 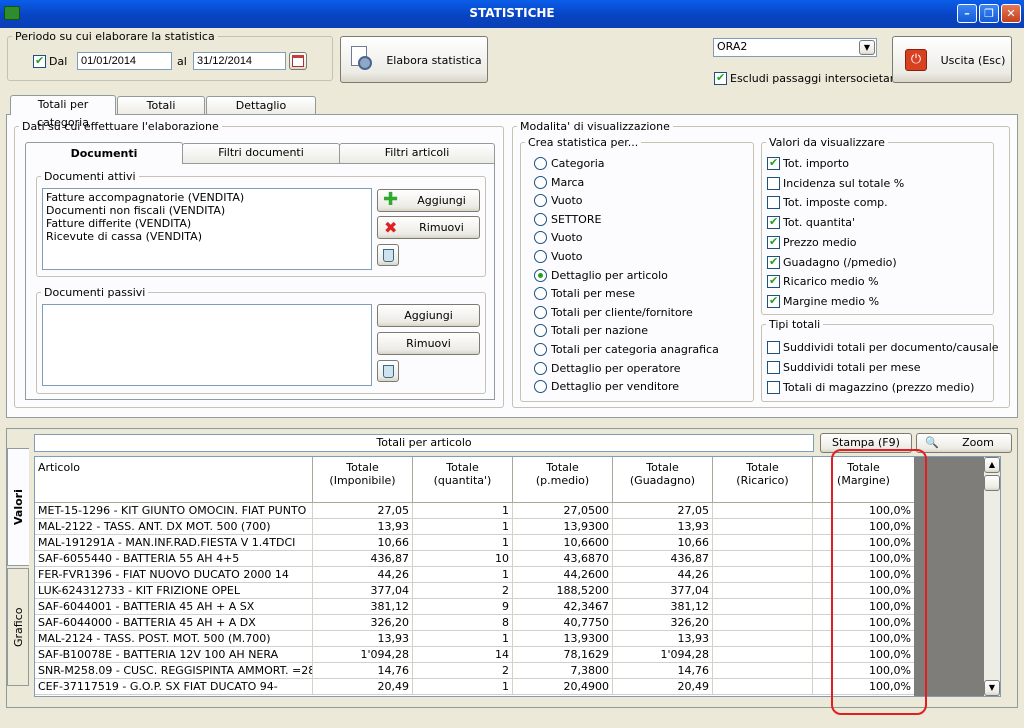 What do you see at coordinates (428, 315) in the screenshot?
I see `aggiungi-passivi-button: Aggiungi` at bounding box center [428, 315].